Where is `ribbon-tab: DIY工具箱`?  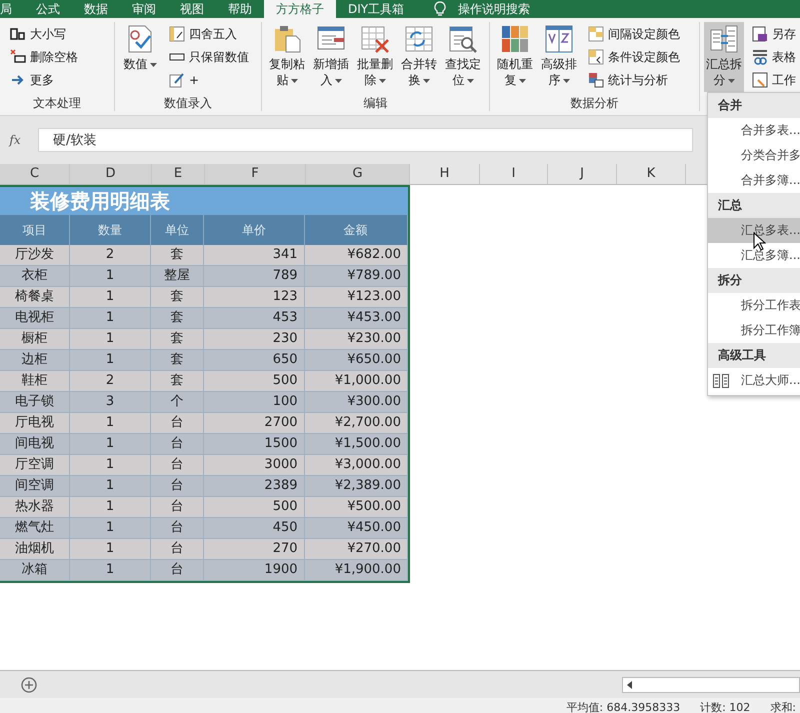 ribbon-tab: DIY工具箱 is located at coordinates (376, 9).